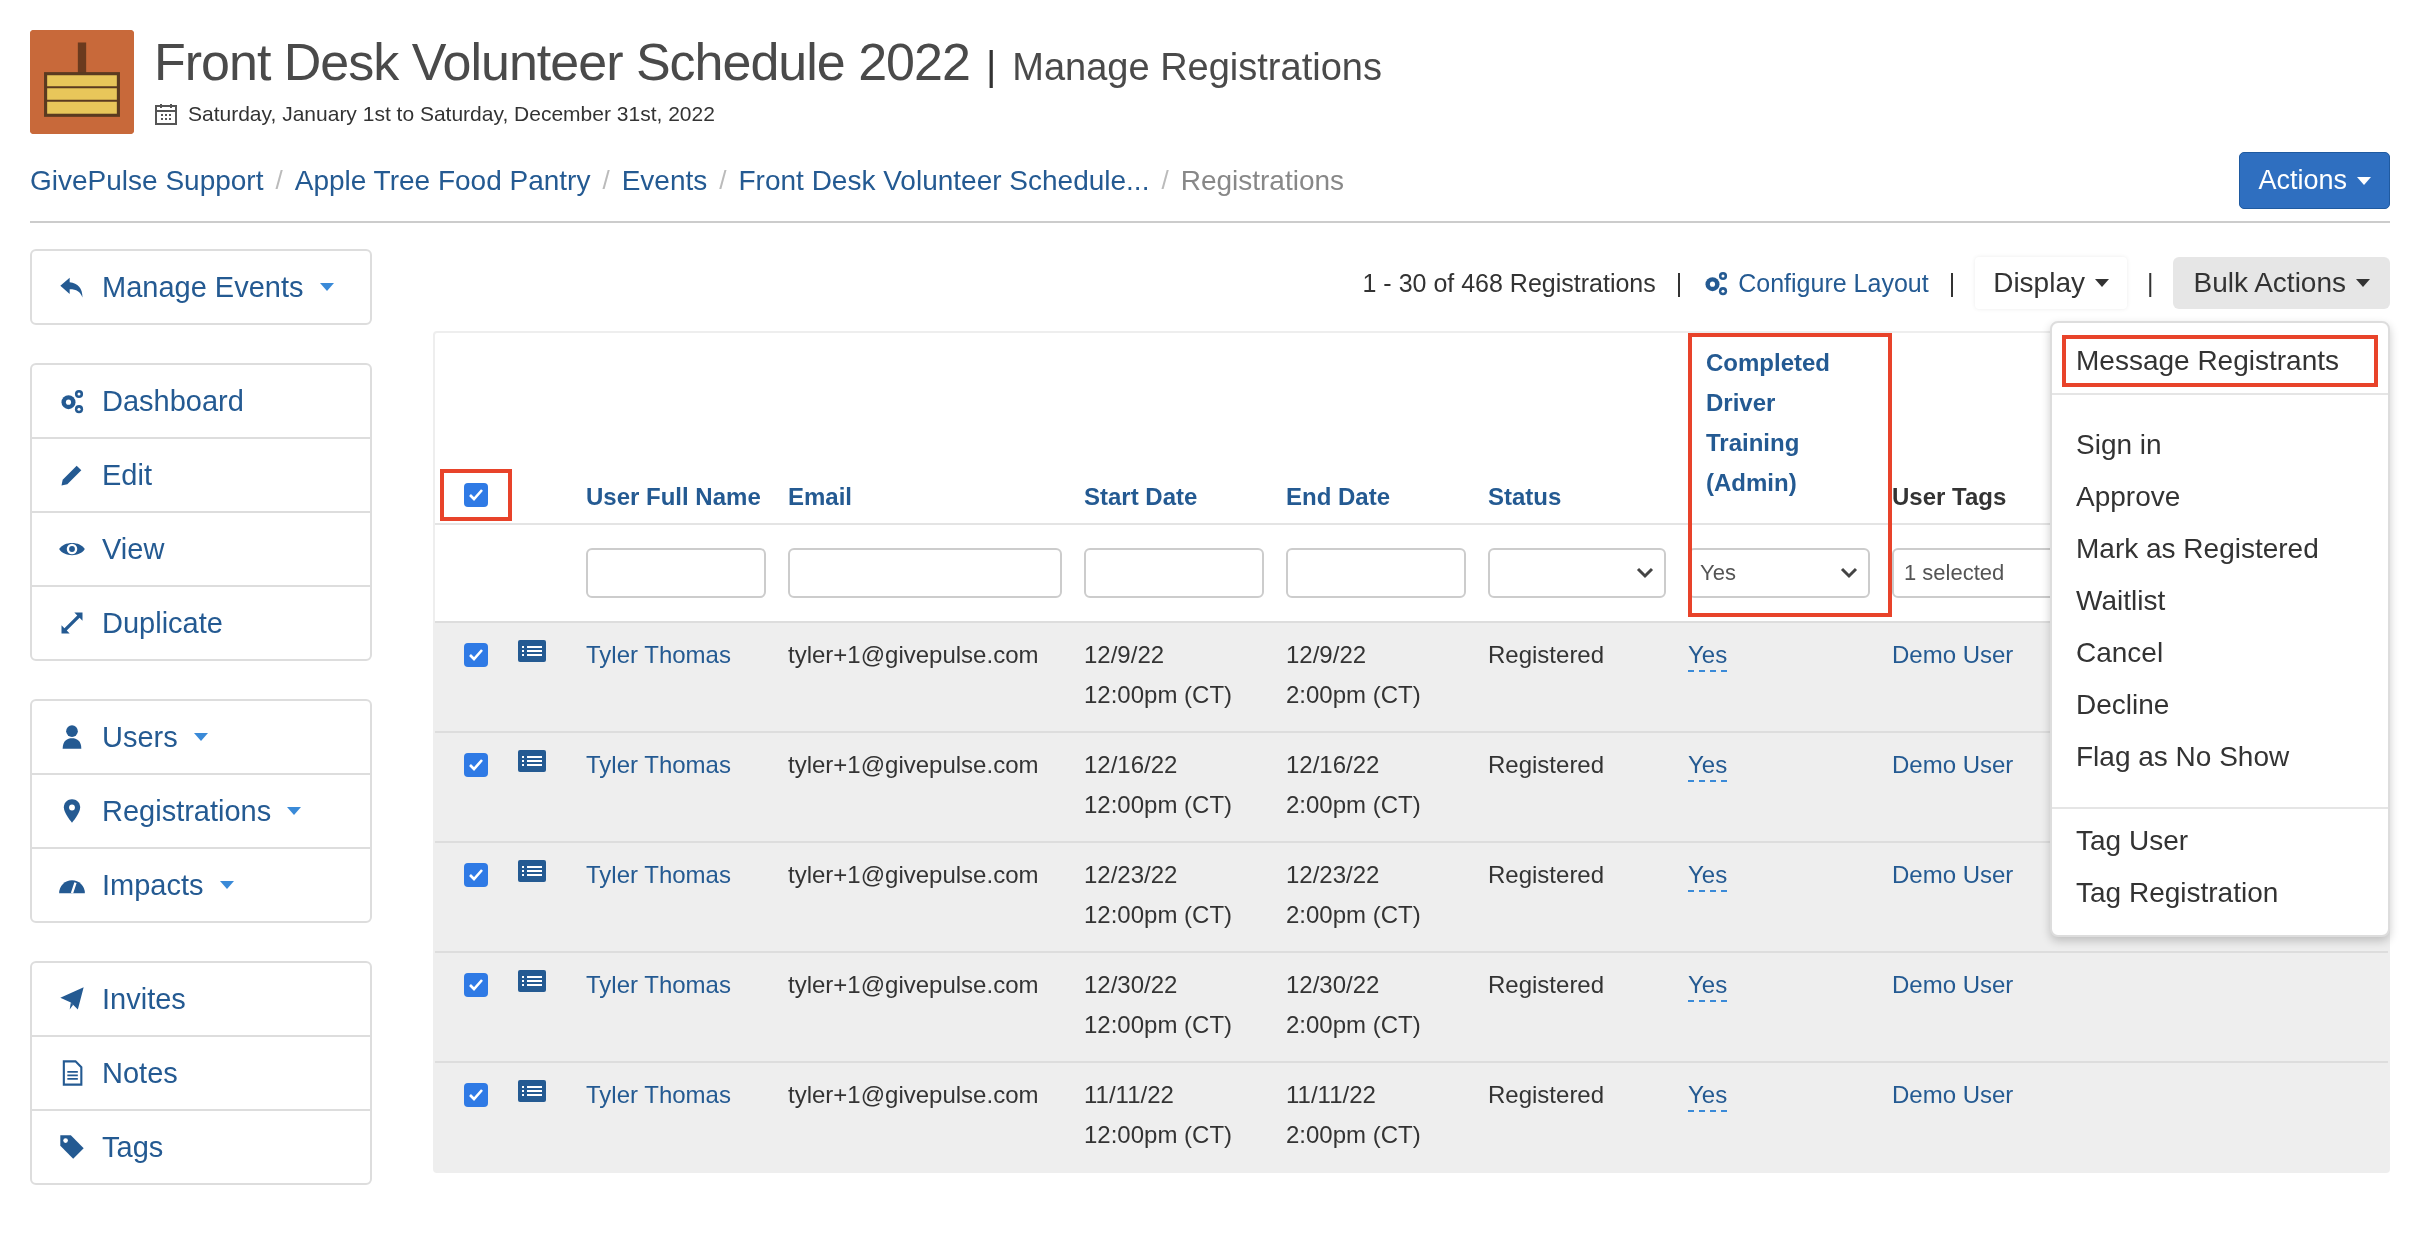 The image size is (2422, 1242). What do you see at coordinates (201, 738) in the screenshot?
I see `sidebar-item: Users` at bounding box center [201, 738].